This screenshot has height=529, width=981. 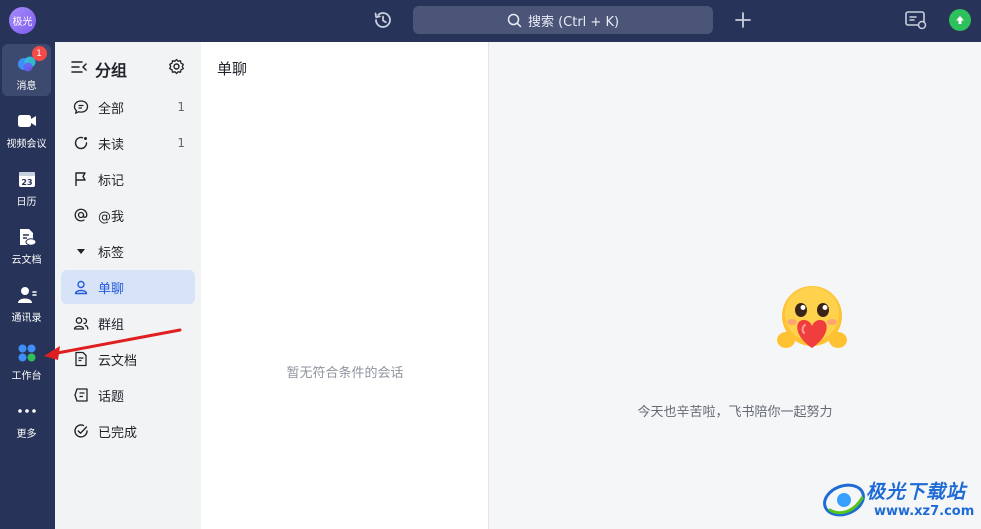 I want to click on history-icon, so click(x=383, y=20).